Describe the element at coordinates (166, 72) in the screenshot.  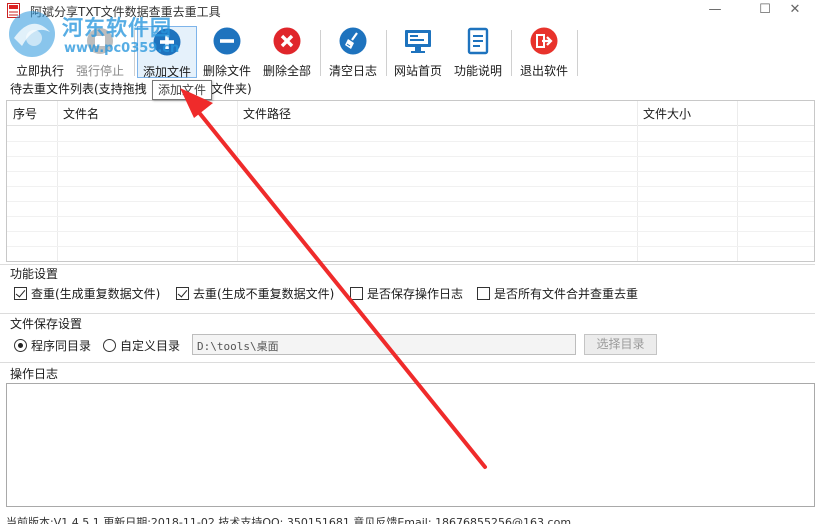
I see `add-file-label: 添加文件` at that location.